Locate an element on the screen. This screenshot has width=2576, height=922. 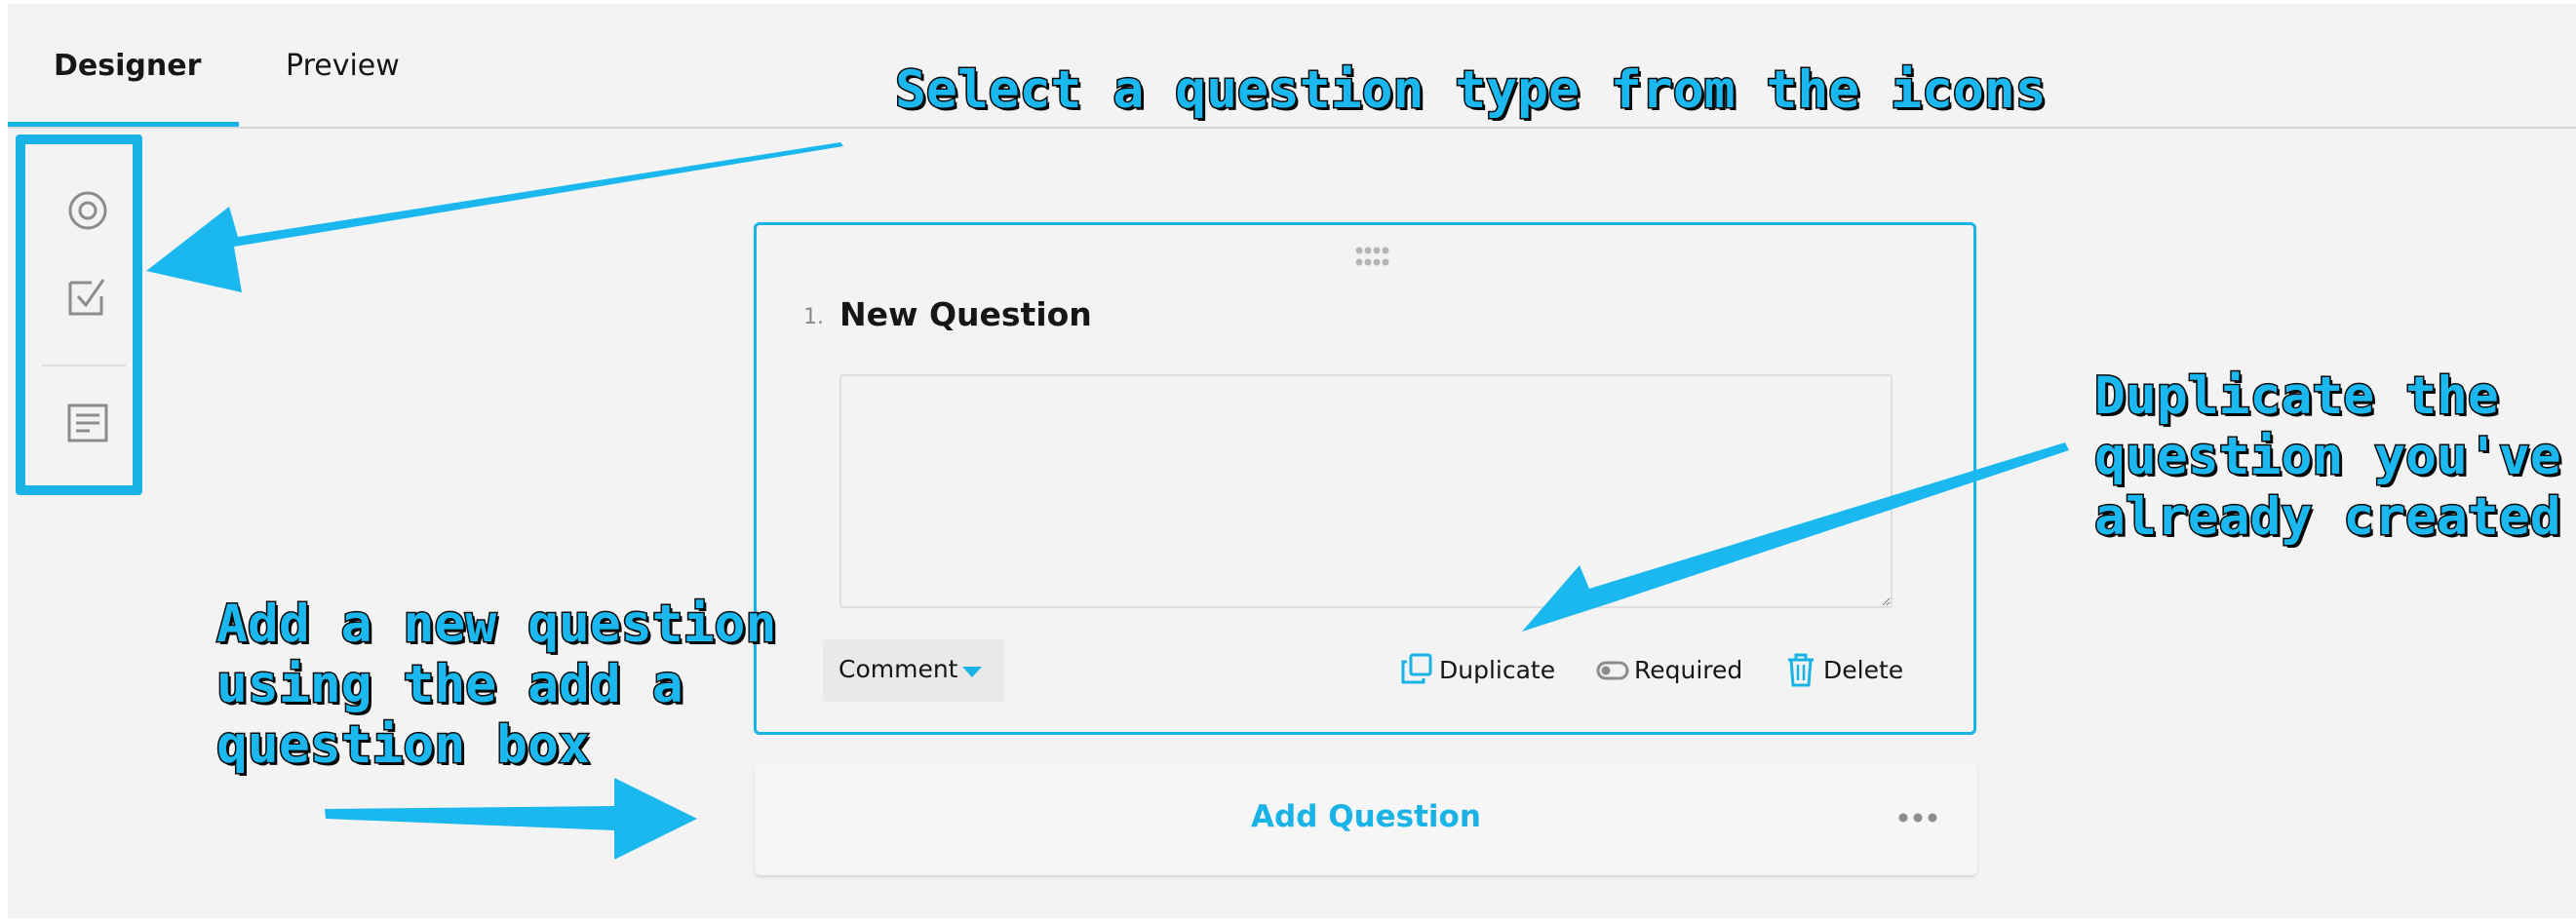
drag-handle-icon is located at coordinates (1372, 257).